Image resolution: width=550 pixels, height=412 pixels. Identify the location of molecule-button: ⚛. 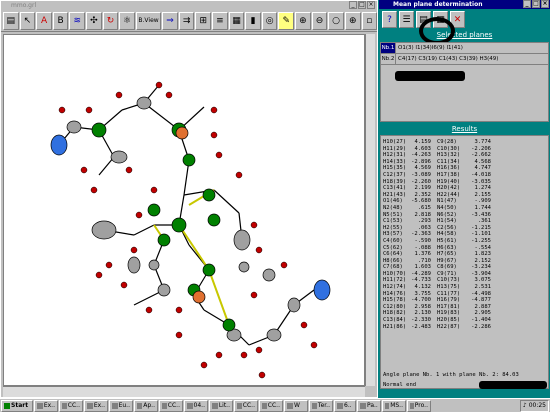
(127, 20).